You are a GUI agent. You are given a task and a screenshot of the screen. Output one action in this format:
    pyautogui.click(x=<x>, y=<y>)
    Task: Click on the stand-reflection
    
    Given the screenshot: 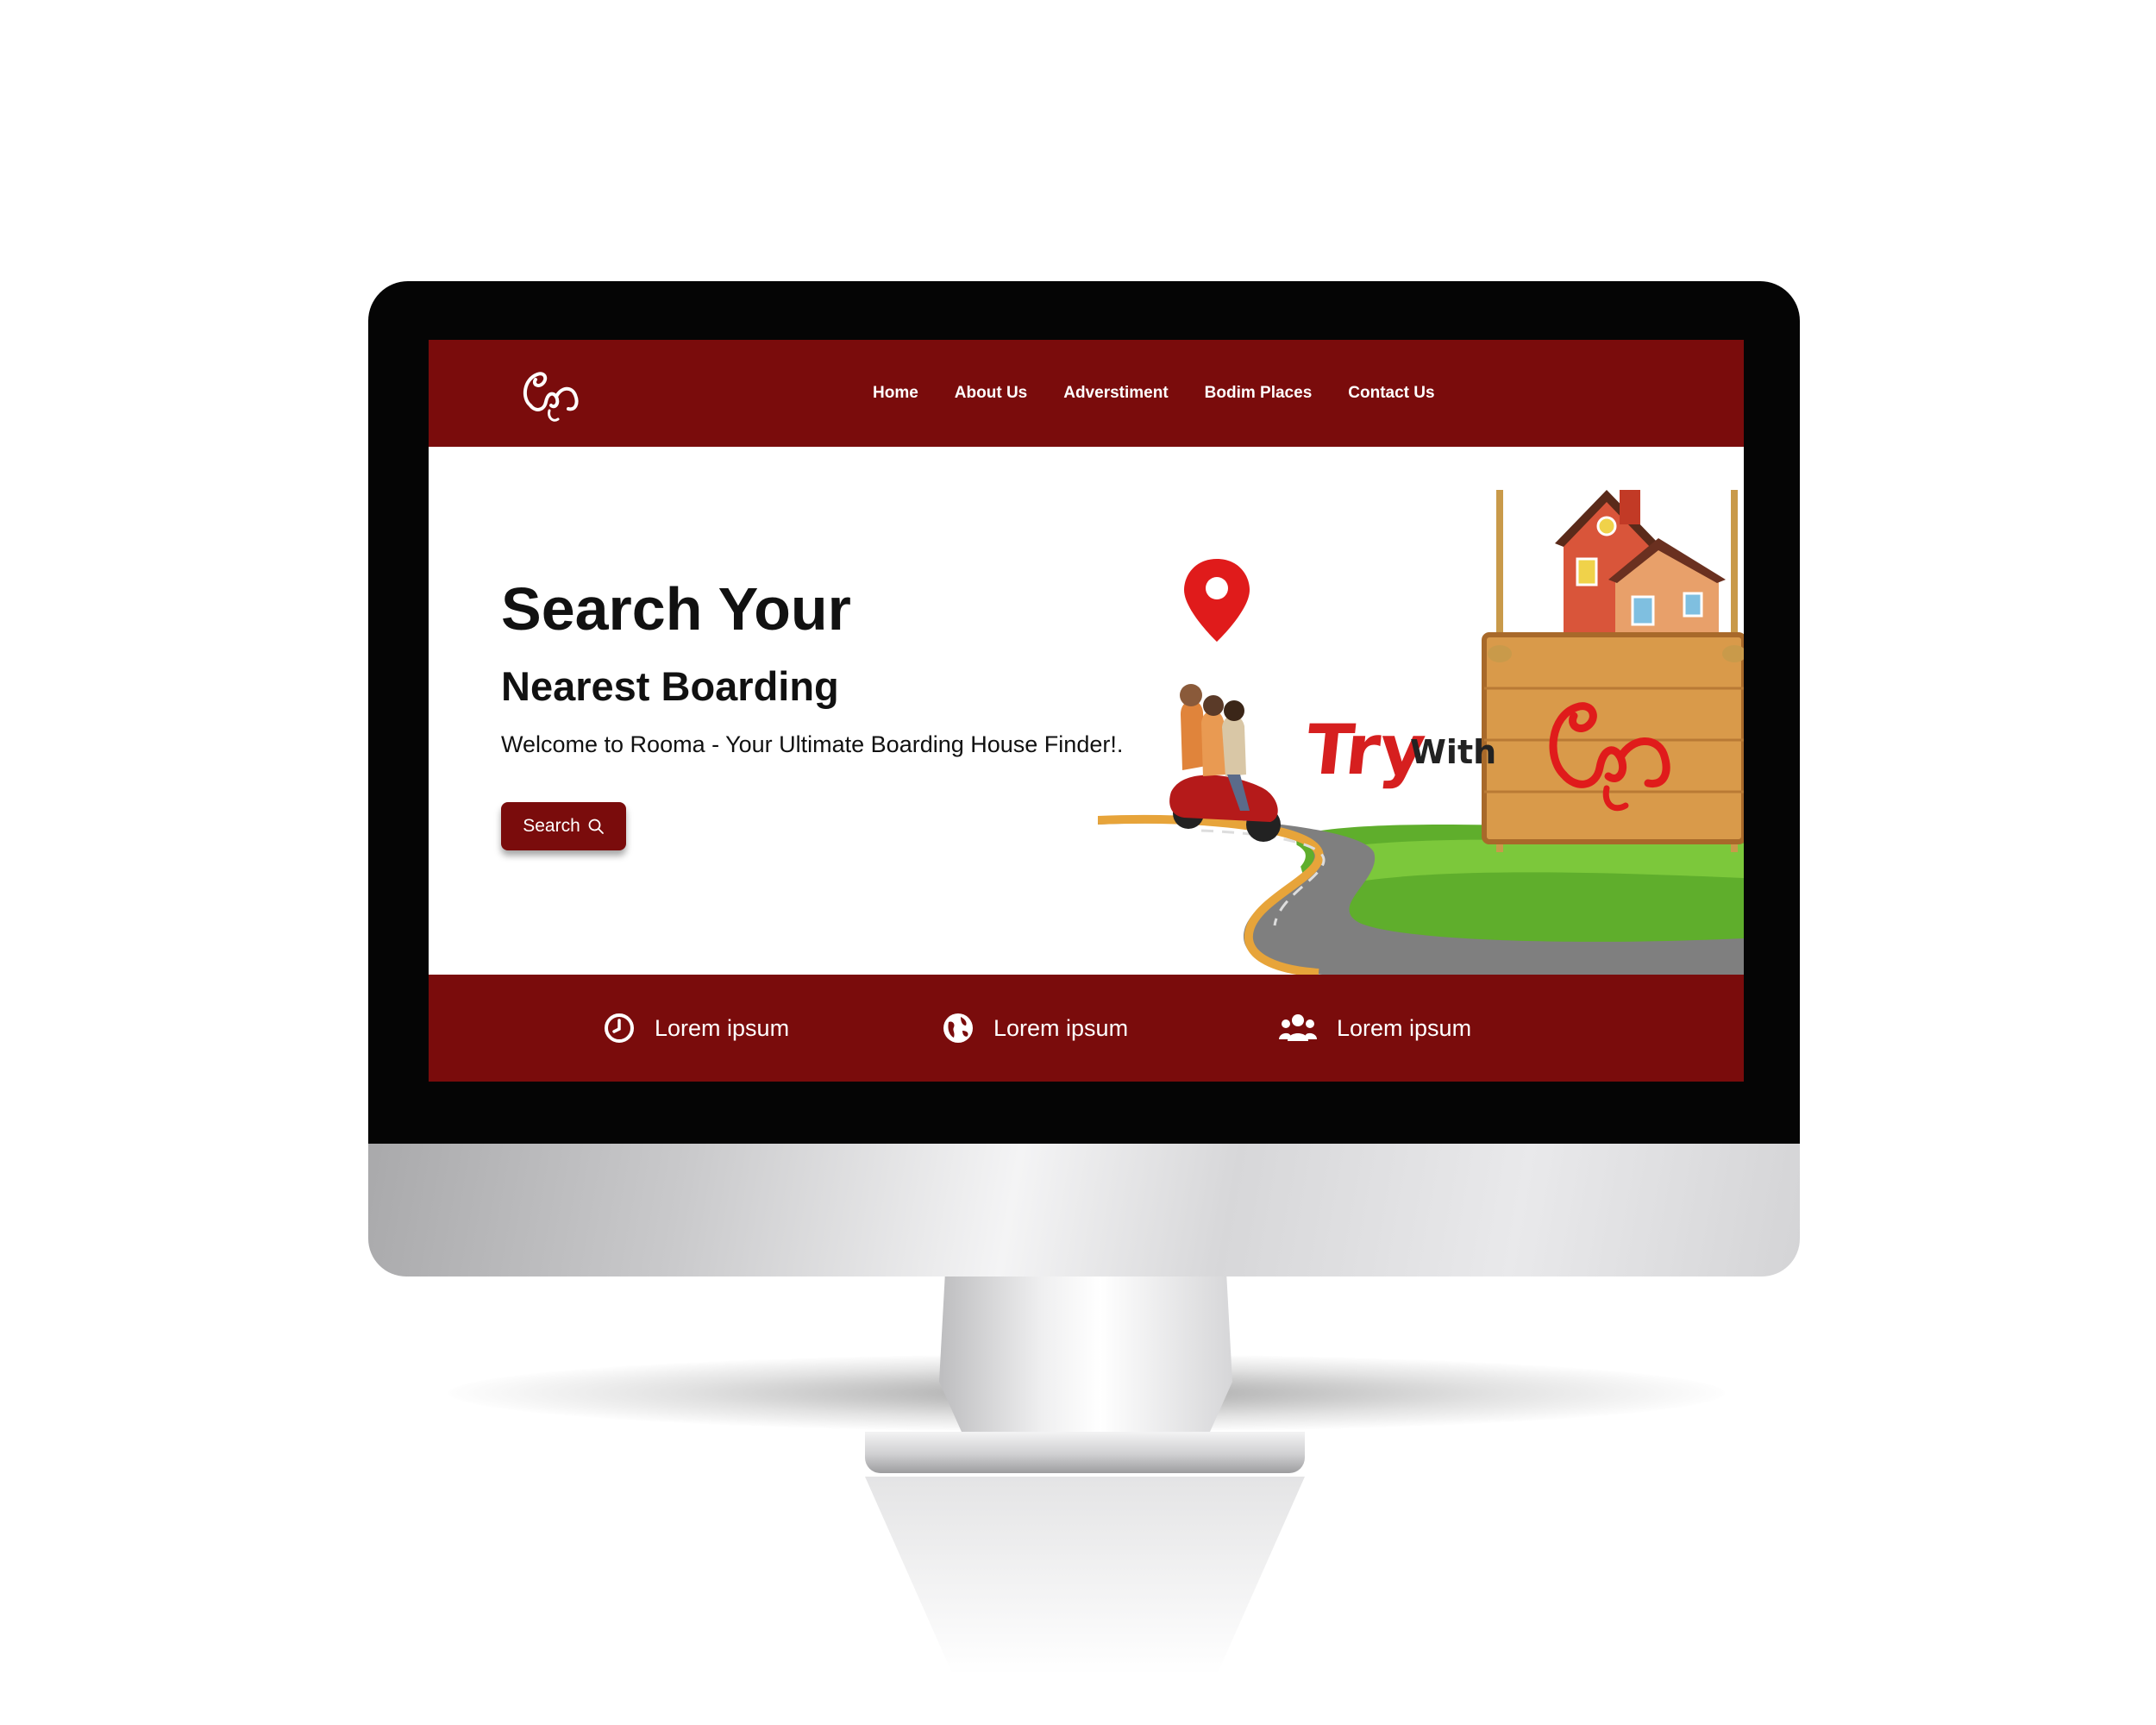 What is the action you would take?
    pyautogui.click(x=1085, y=1576)
    